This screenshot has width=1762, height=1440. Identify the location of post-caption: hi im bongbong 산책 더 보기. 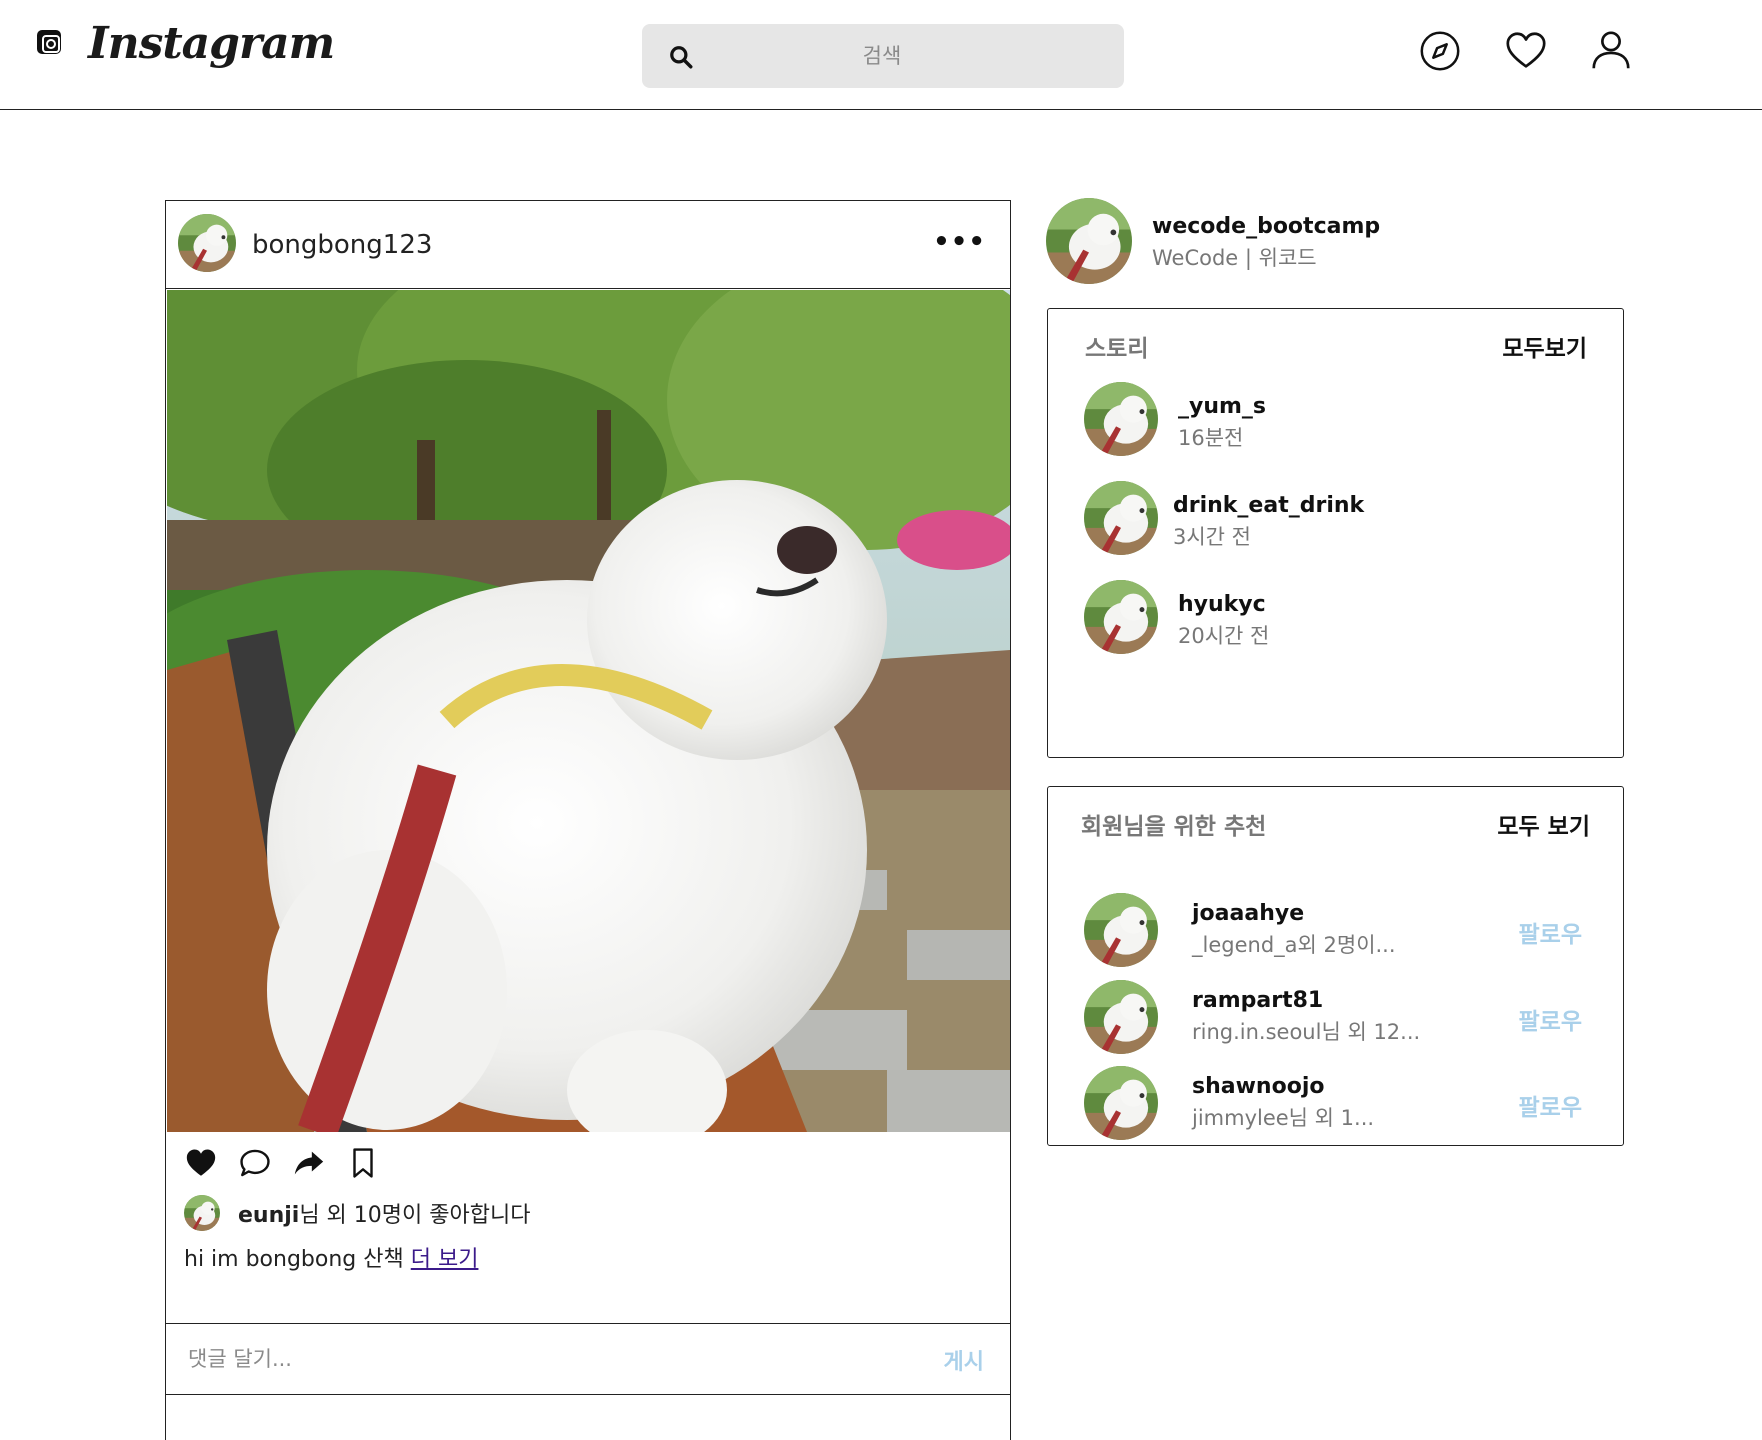
(331, 1257).